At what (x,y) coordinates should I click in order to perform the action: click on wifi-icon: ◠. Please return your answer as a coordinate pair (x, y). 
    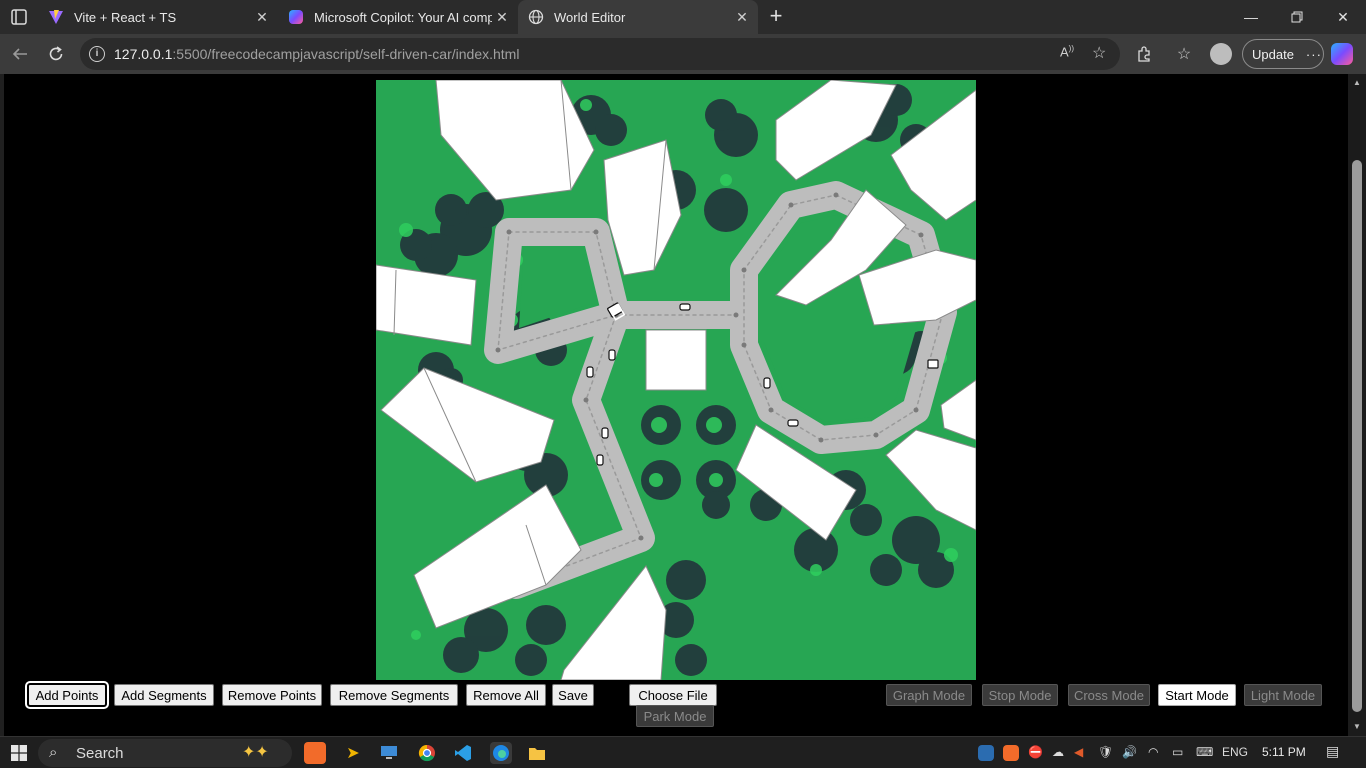
    Looking at the image, I should click on (1153, 752).